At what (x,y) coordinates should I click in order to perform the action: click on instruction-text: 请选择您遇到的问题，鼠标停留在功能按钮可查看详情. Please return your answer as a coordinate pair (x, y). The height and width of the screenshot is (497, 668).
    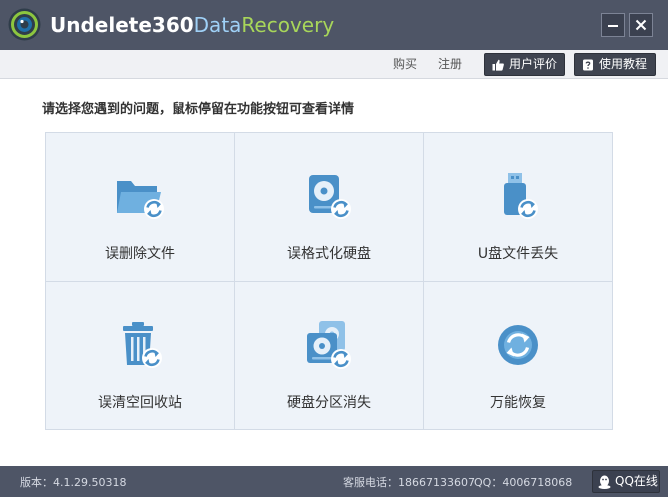
    Looking at the image, I should click on (198, 109).